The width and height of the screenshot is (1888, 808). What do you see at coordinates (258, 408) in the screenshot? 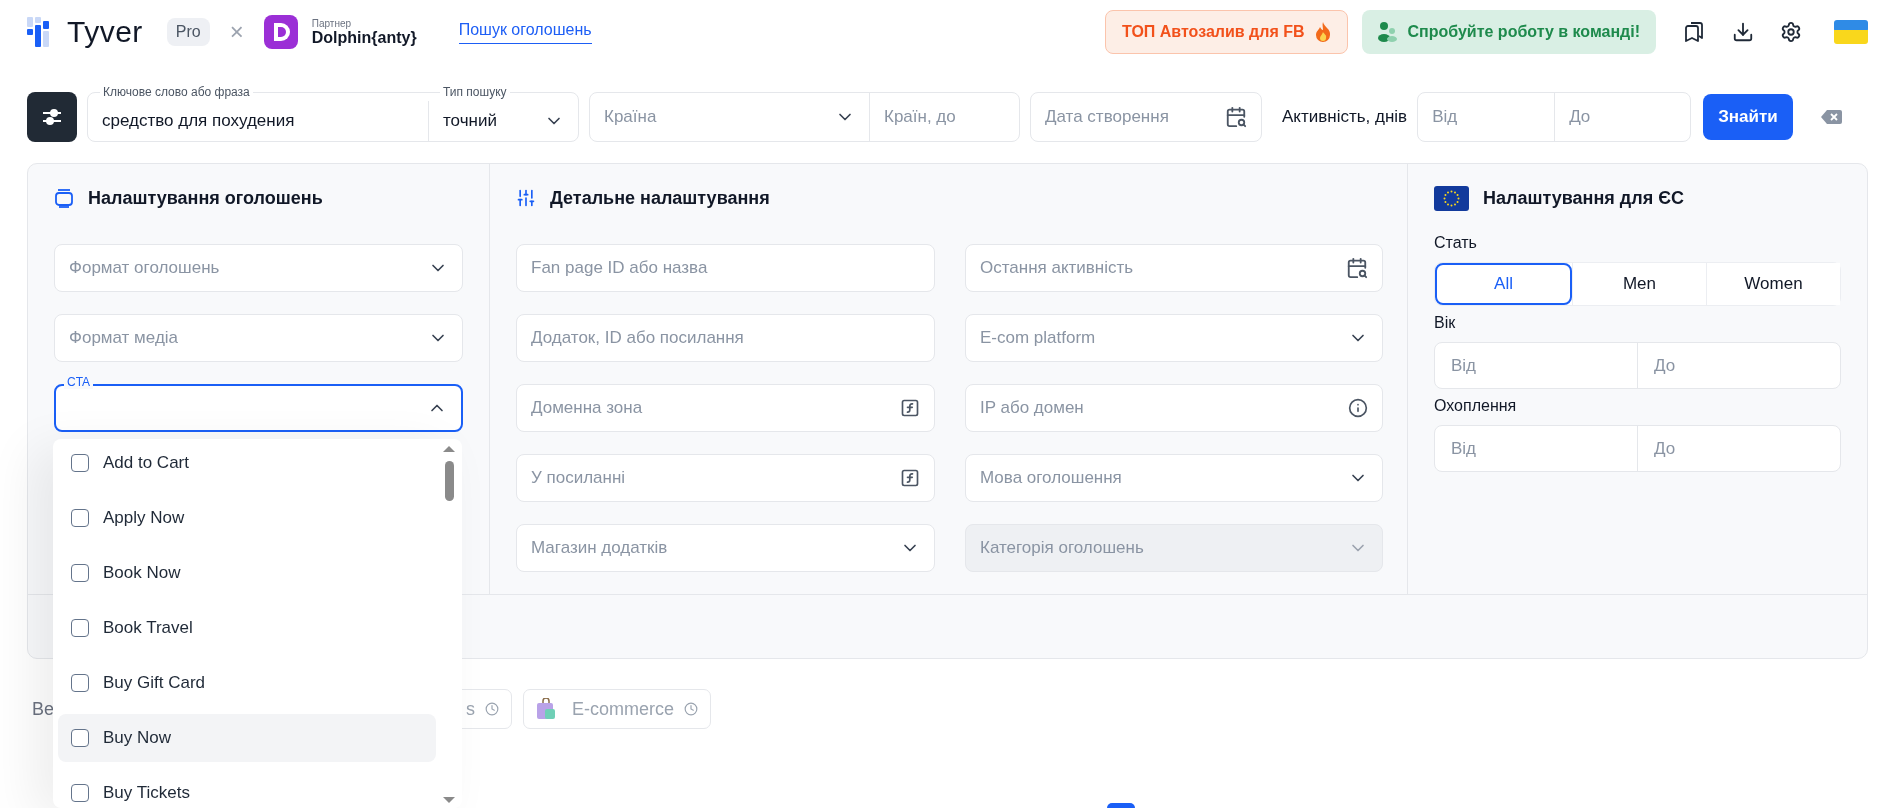
I see `select-field` at bounding box center [258, 408].